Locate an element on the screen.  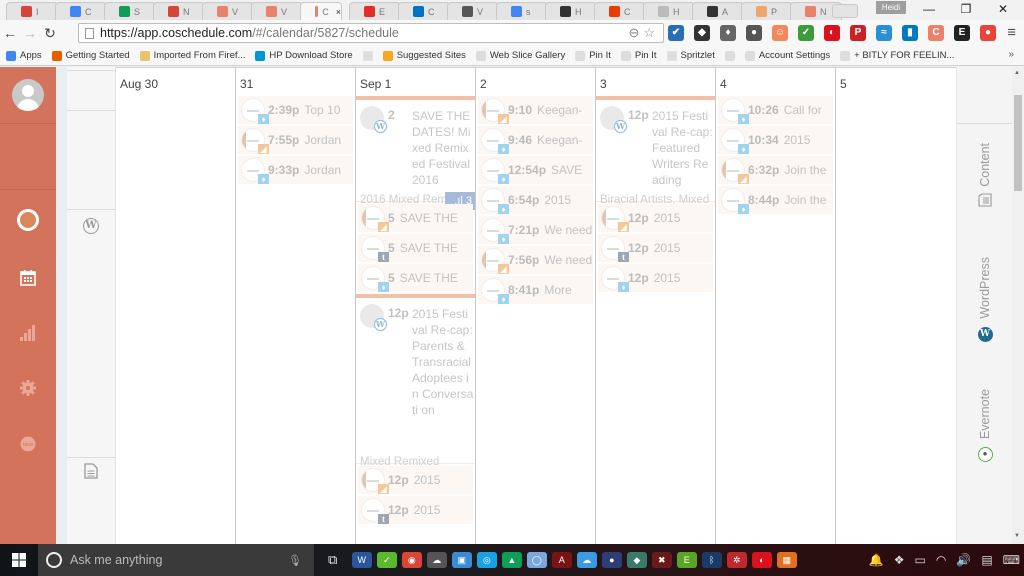
microphone-icon: 🎙 is located at coordinates (295, 560).